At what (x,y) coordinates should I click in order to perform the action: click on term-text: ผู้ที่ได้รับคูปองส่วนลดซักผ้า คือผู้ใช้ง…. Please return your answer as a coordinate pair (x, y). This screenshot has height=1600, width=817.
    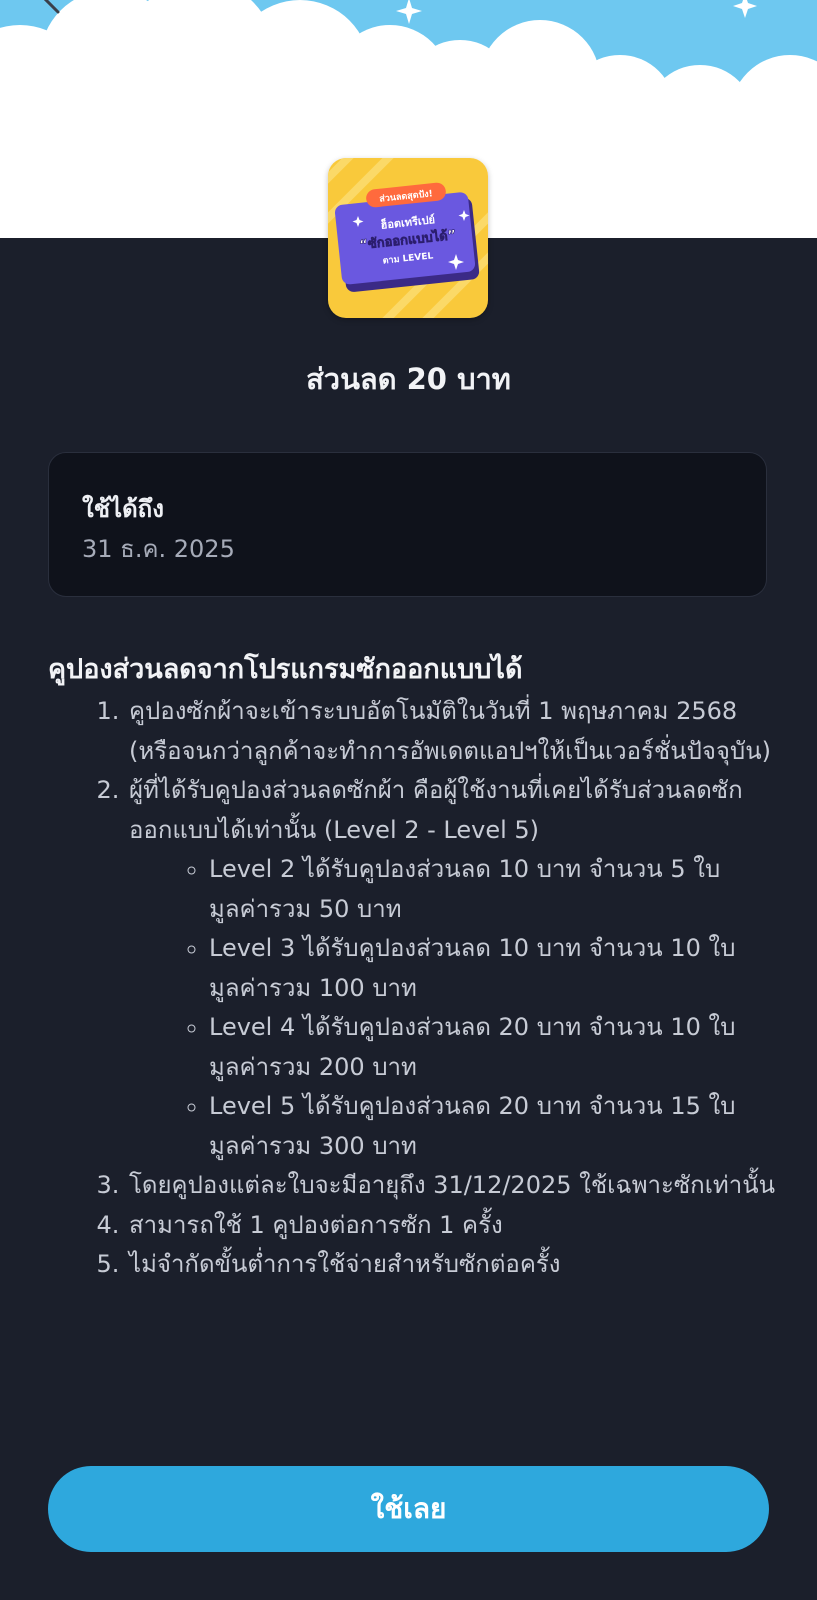
    Looking at the image, I should click on (436, 810).